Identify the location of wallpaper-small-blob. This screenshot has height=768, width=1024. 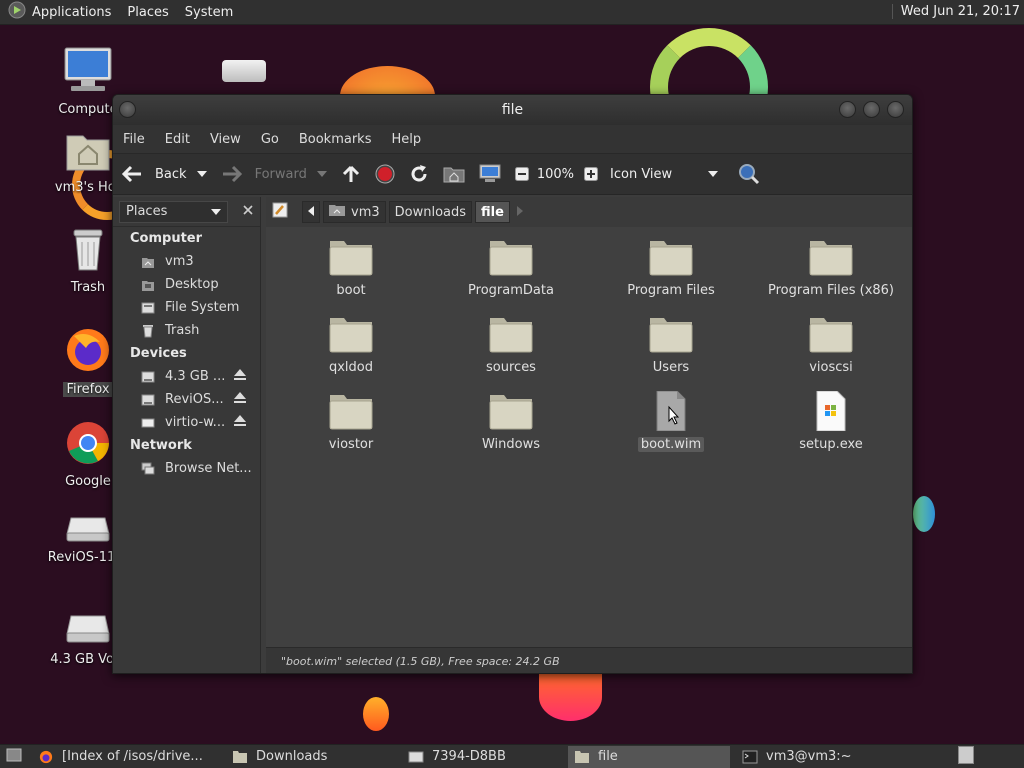
(376, 714).